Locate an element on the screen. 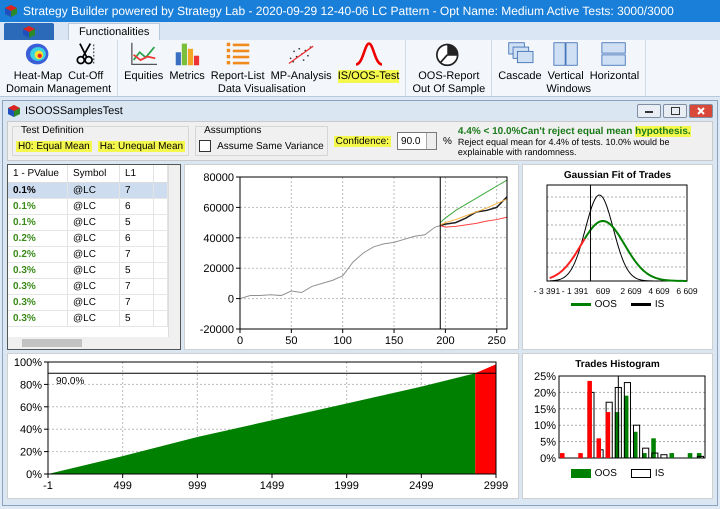  group-title: Assumptions is located at coordinates (232, 130).